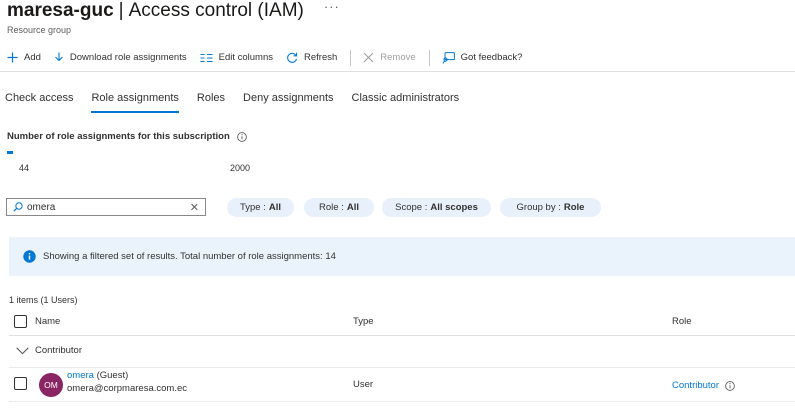  What do you see at coordinates (51, 385) in the screenshot?
I see `avatar: OM` at bounding box center [51, 385].